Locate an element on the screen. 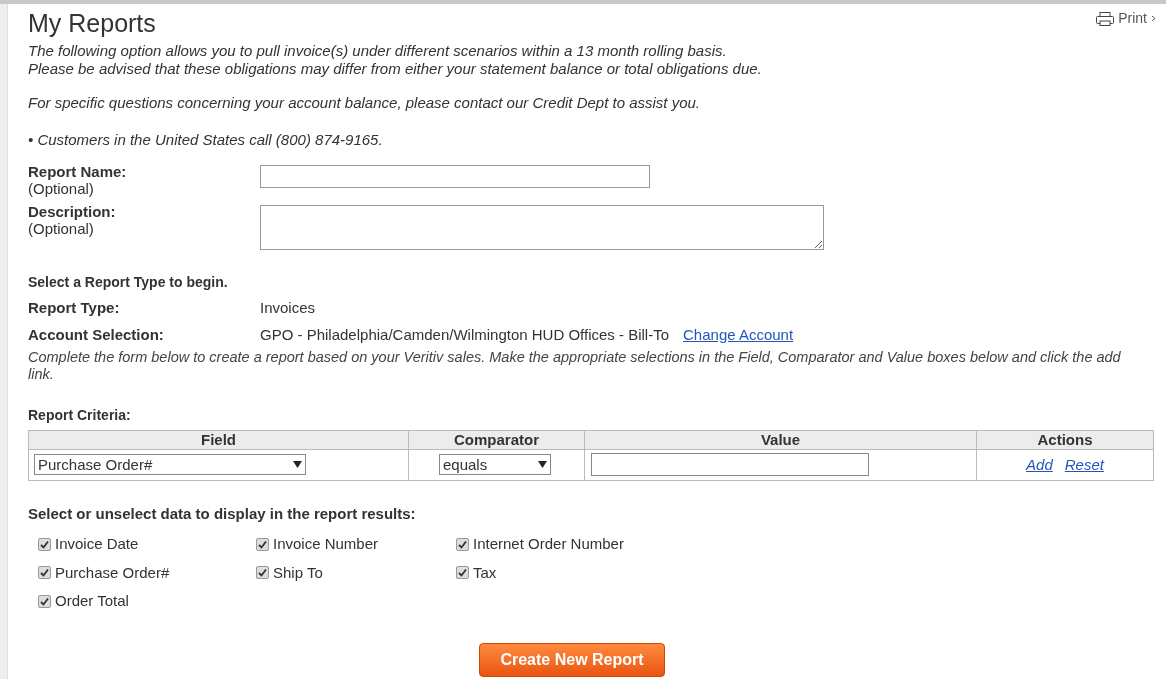 The width and height of the screenshot is (1166, 679). report-name-field is located at coordinates (455, 176).